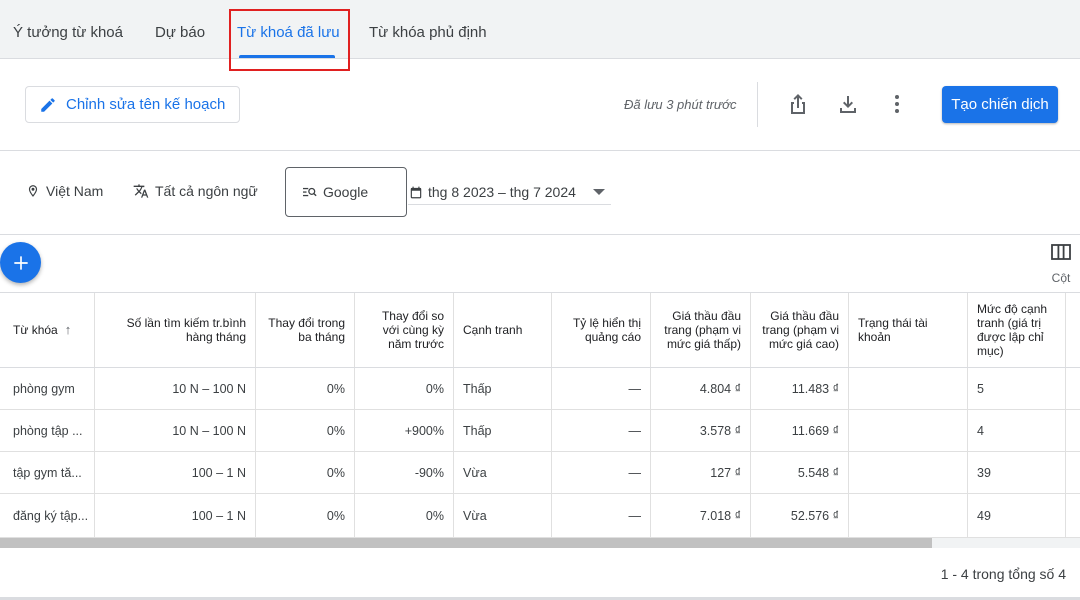 This screenshot has width=1080, height=600. Describe the element at coordinates (1017, 388) in the screenshot. I see `cell-competition-index: 5` at that location.